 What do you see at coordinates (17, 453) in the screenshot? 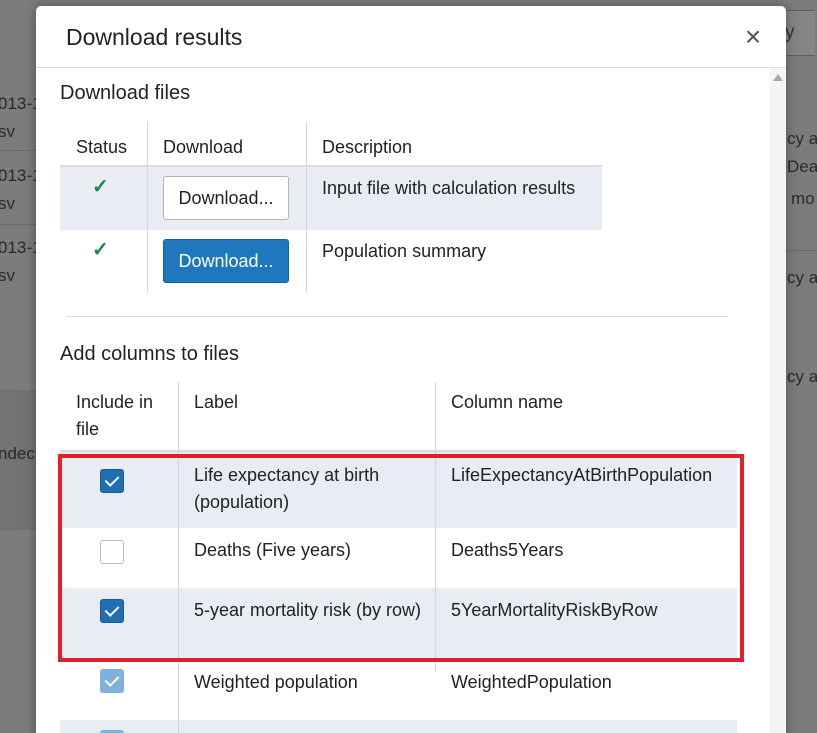
I see `background-text: ndec` at bounding box center [17, 453].